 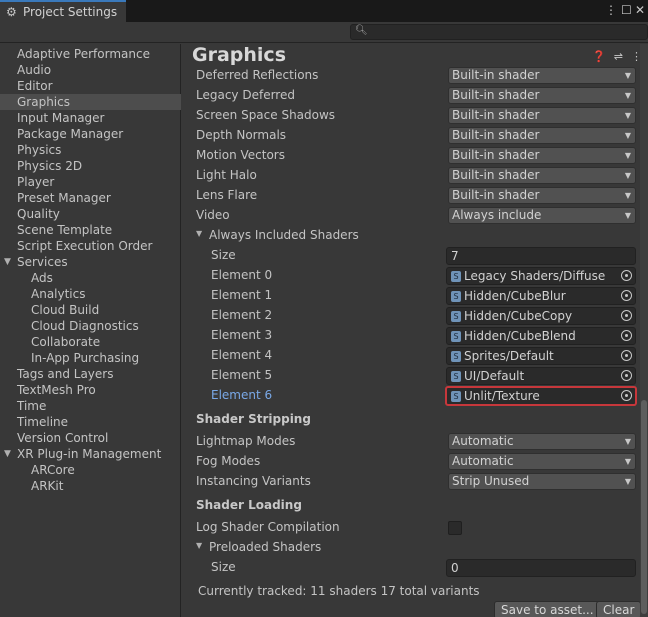 I want to click on row-label: Lens Flare, so click(x=227, y=195).